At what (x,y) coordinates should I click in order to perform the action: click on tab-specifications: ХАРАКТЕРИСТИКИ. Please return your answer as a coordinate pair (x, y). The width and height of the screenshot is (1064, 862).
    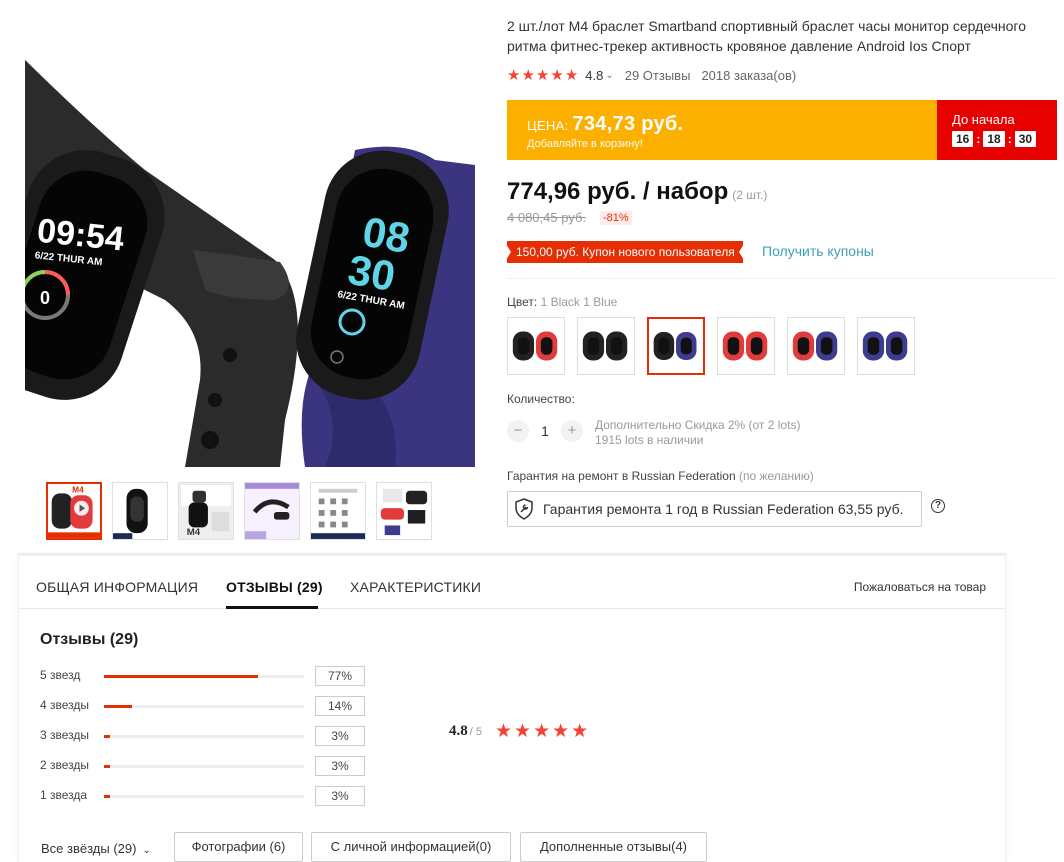
    Looking at the image, I should click on (415, 587).